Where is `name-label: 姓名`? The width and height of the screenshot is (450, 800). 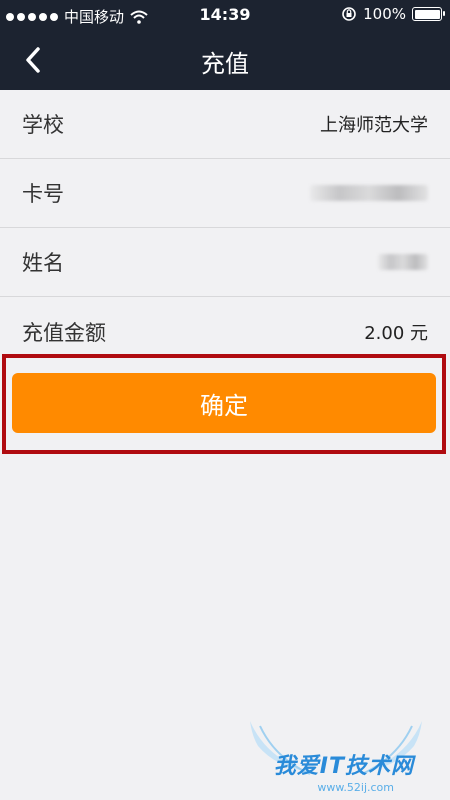
name-label: 姓名 is located at coordinates (43, 263).